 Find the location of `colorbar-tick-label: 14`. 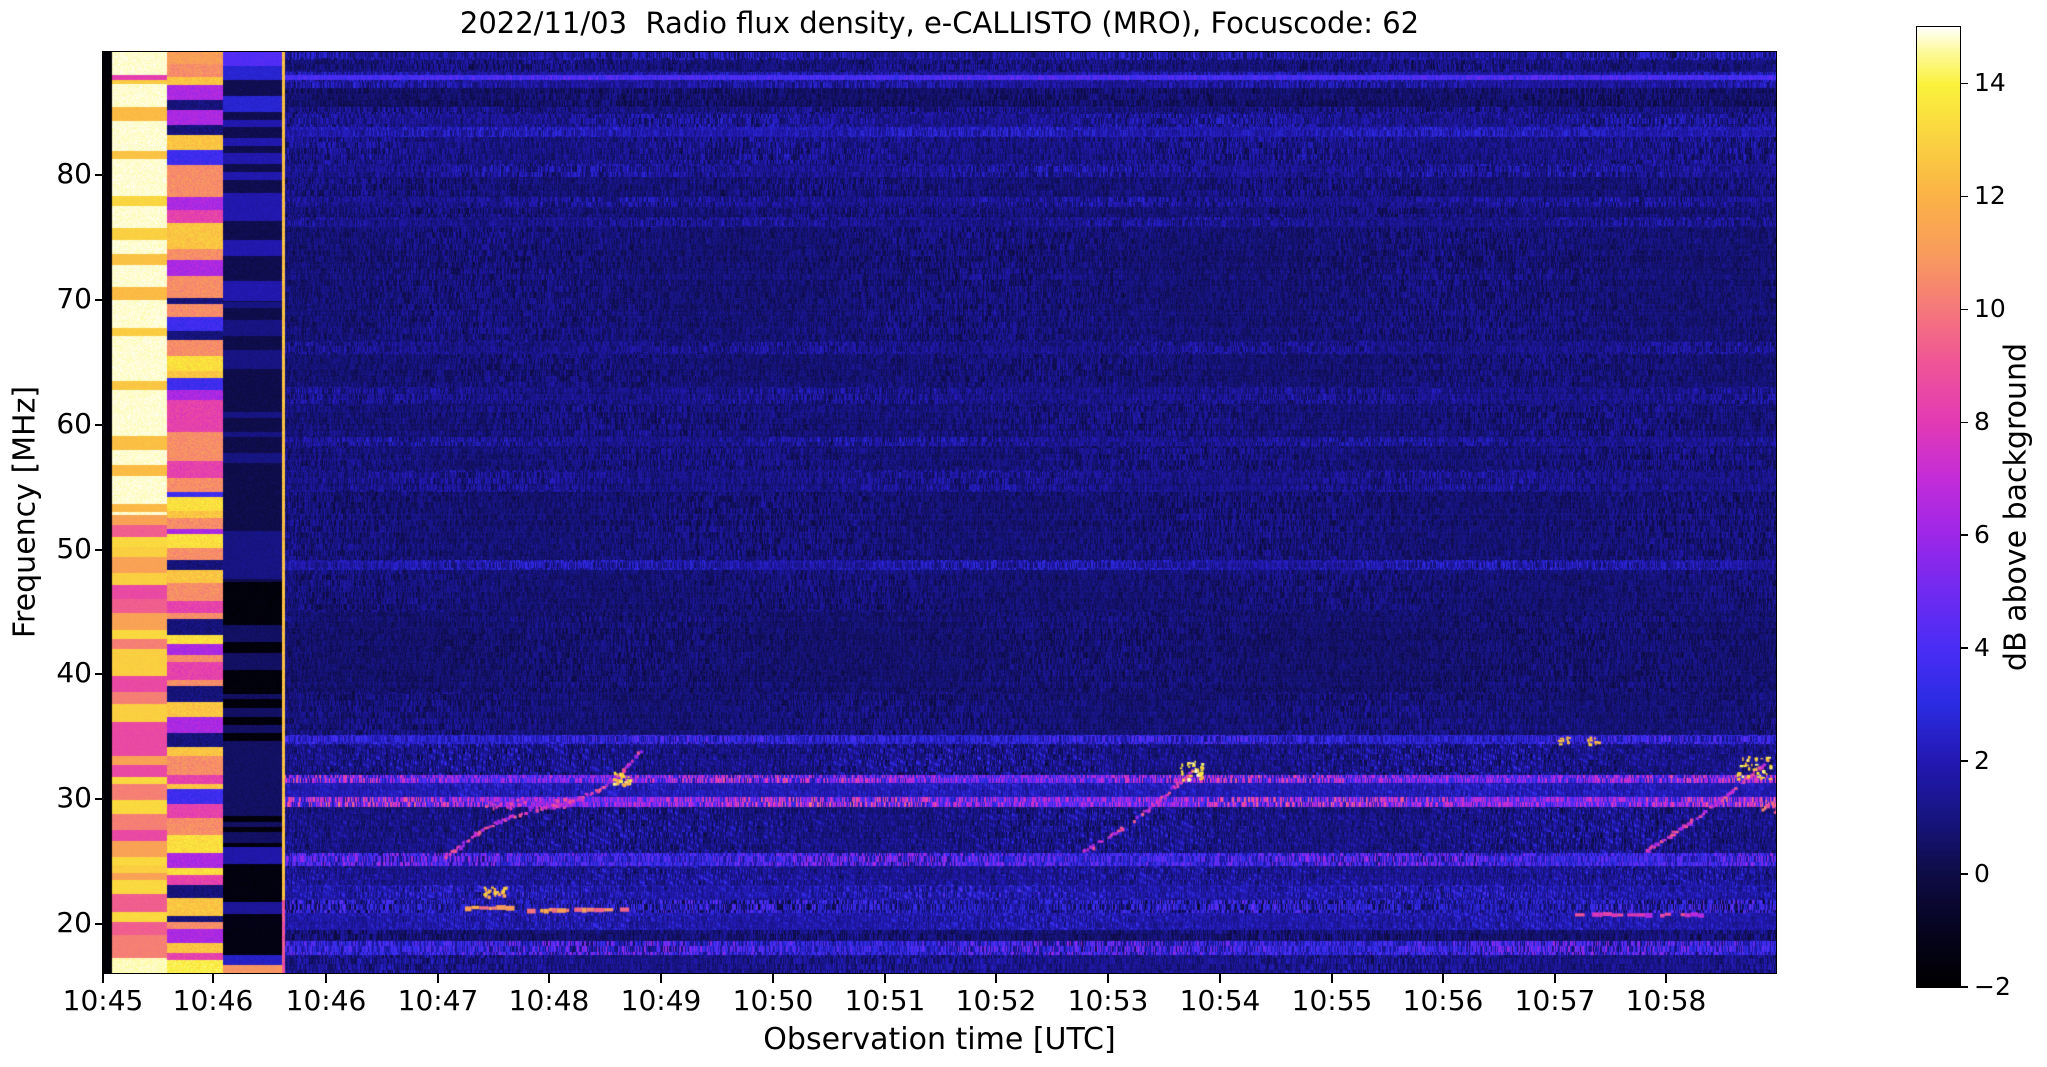

colorbar-tick-label: 14 is located at coordinates (1990, 83).